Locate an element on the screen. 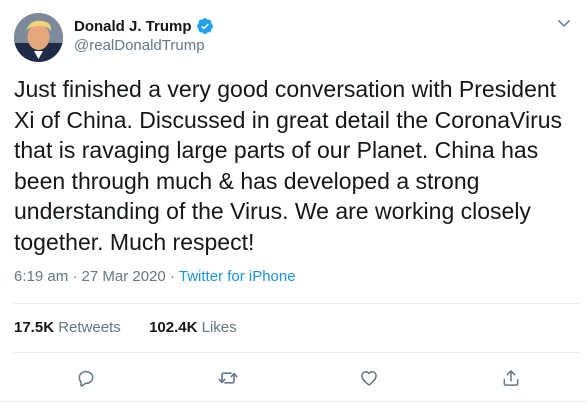 The image size is (587, 402). chevron-down-icon is located at coordinates (564, 23).